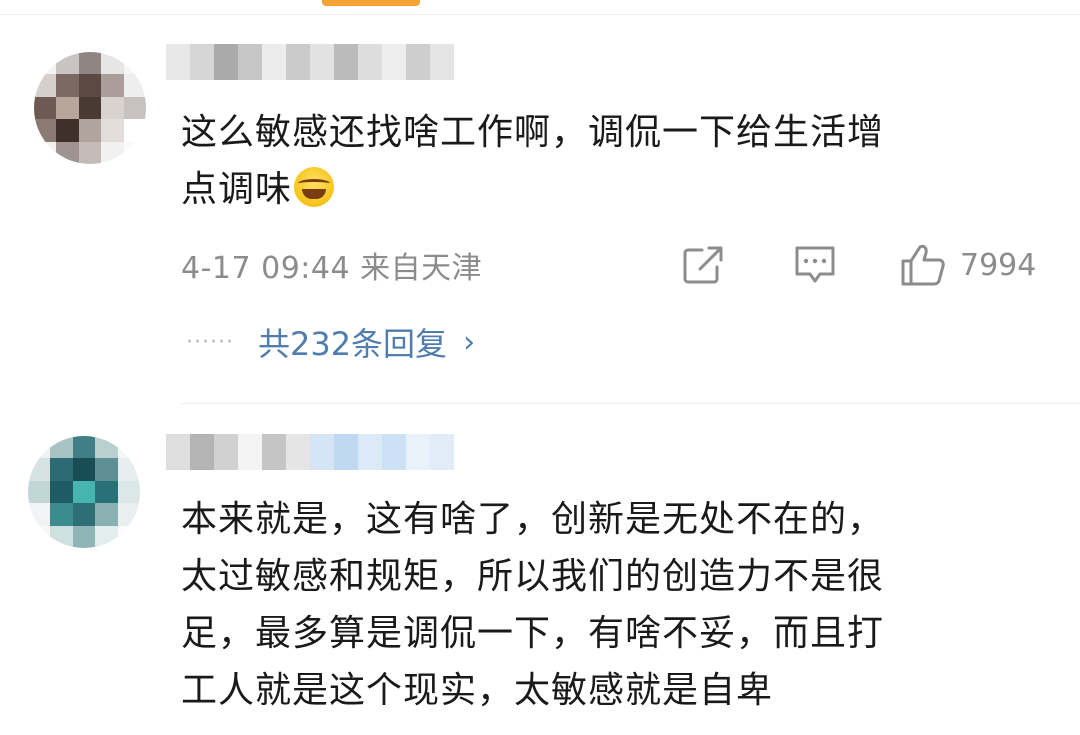 This screenshot has height=735, width=1080. What do you see at coordinates (533, 633) in the screenshot?
I see `comment-line: 足，最多算是调侃一下，有啥不妥，而且打` at bounding box center [533, 633].